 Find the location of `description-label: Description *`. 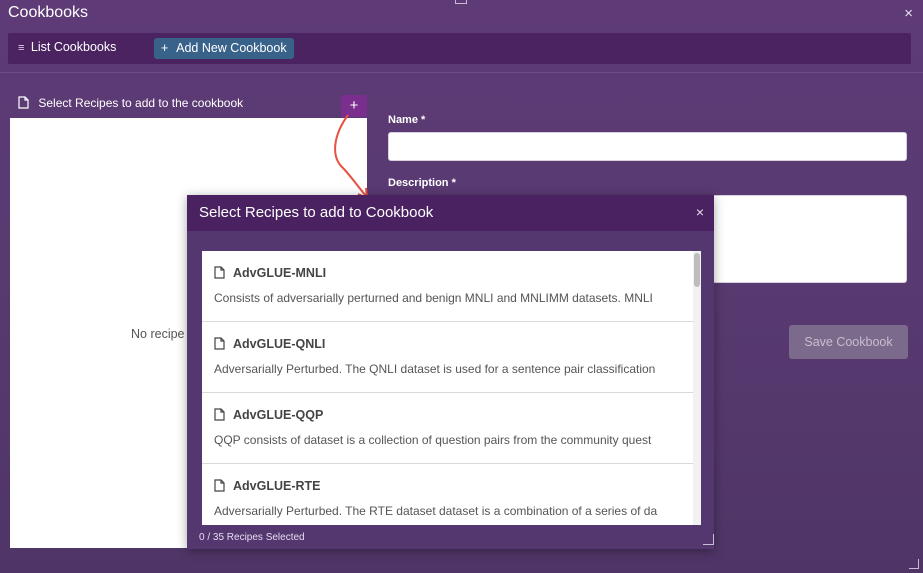

description-label: Description * is located at coordinates (422, 183).